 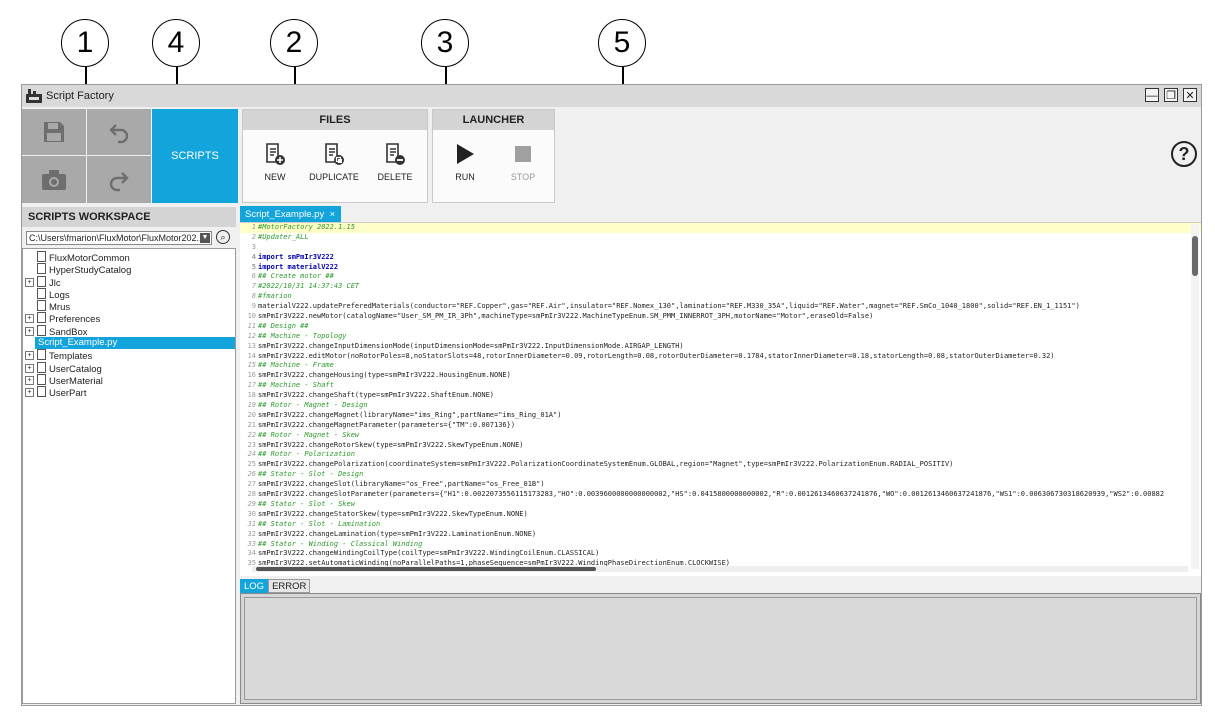 I want to click on tree-item-userpart: + UserPart, so click(x=129, y=393).